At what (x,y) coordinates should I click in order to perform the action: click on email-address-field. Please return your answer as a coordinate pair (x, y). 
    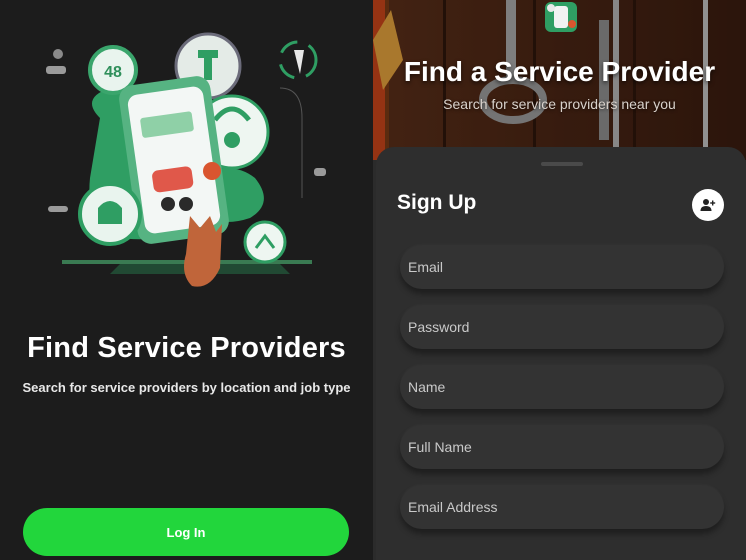
    Looking at the image, I should click on (562, 507).